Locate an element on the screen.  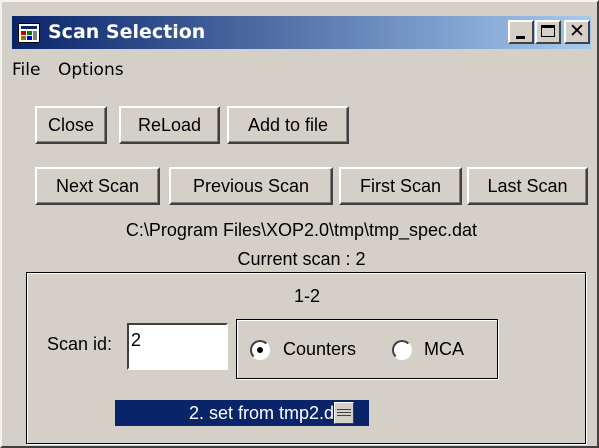
counters-label: Counters is located at coordinates (320, 349).